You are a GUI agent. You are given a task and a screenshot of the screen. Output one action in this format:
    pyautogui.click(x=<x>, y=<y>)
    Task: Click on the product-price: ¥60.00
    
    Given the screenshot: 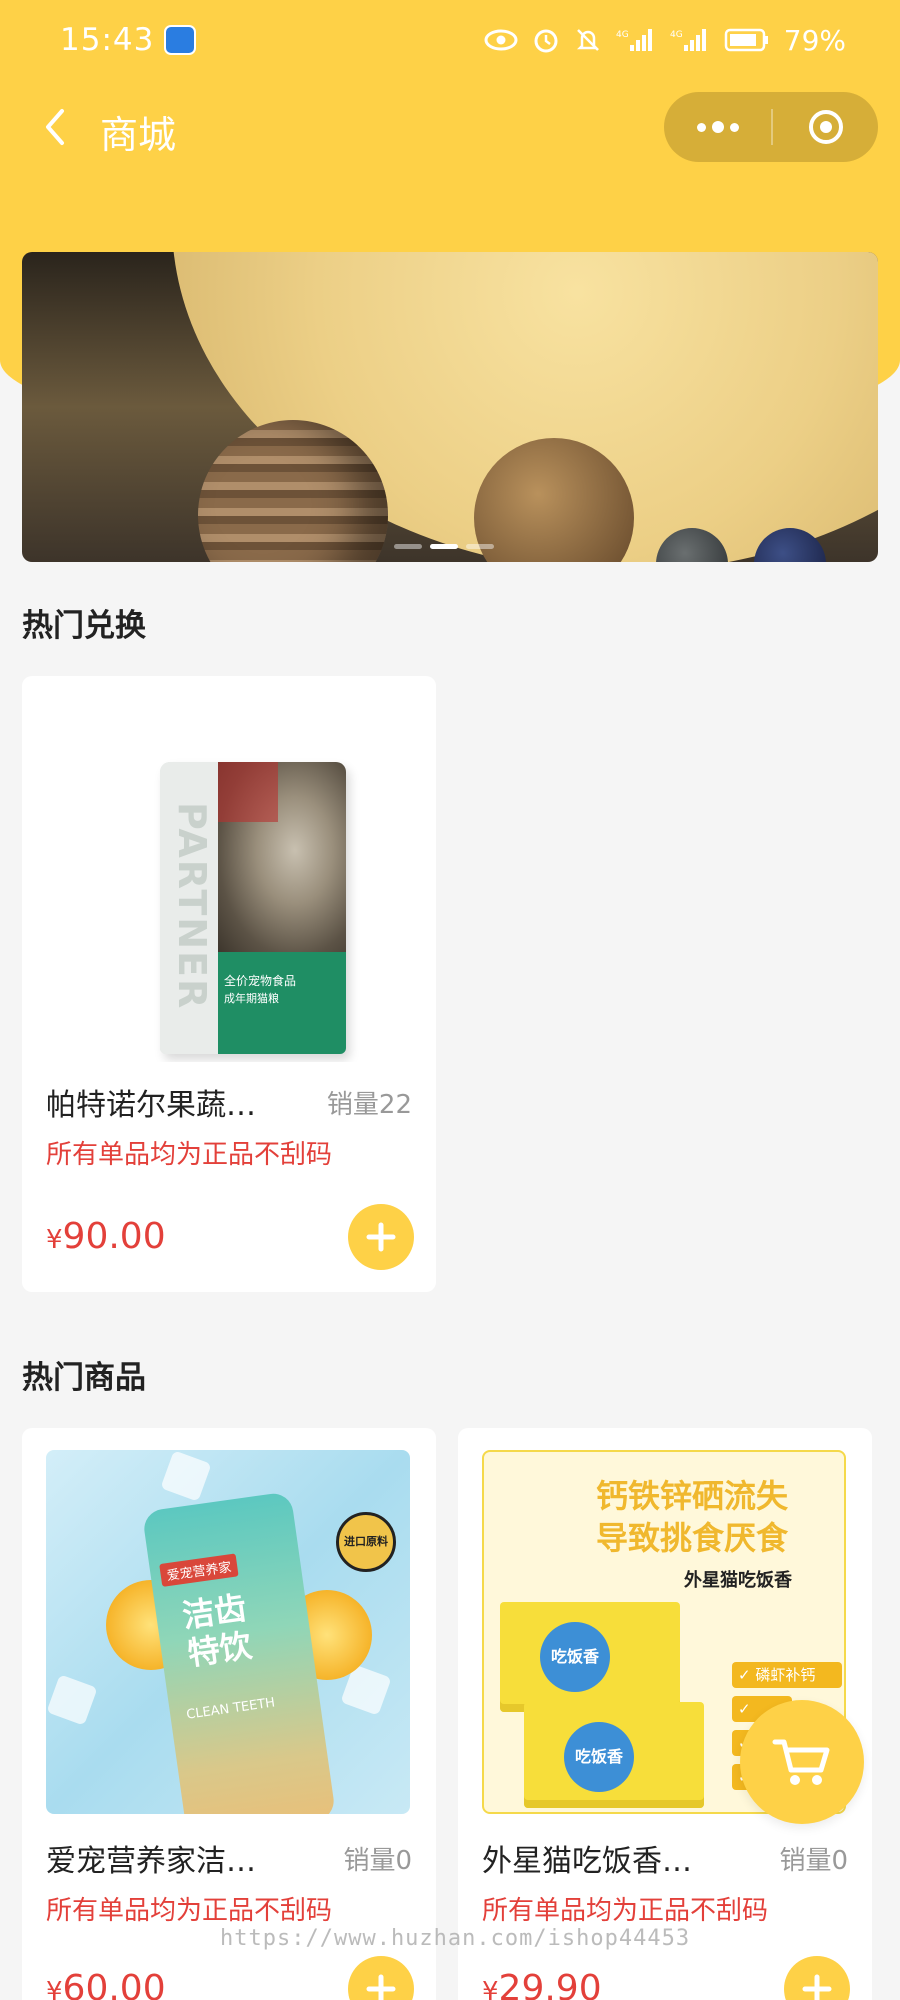 What is the action you would take?
    pyautogui.click(x=106, y=1984)
    